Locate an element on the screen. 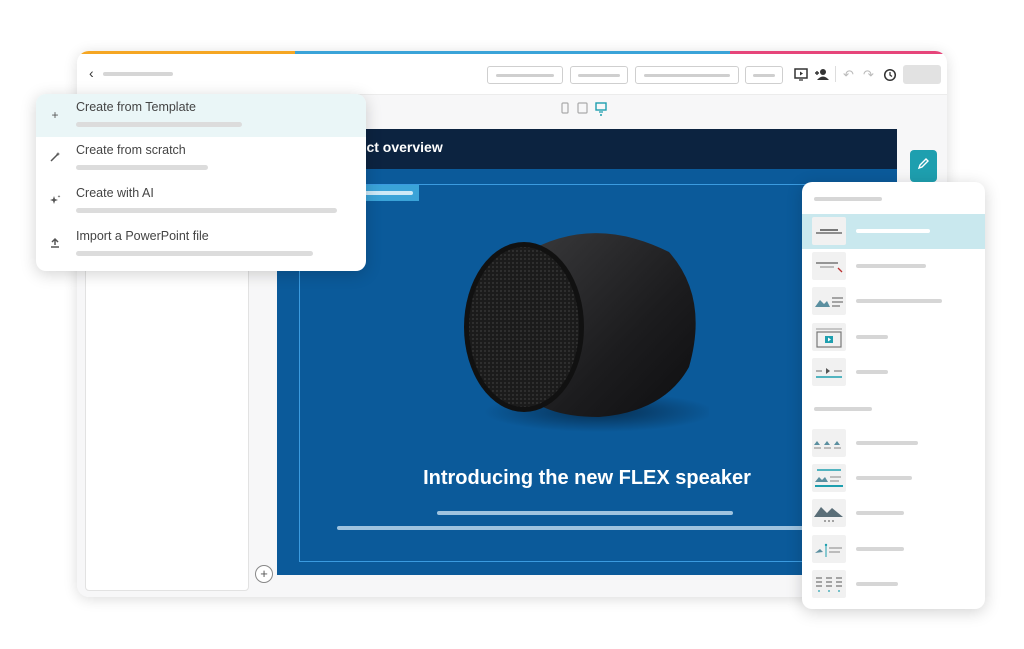 This screenshot has height=649, width=1024. edit-button is located at coordinates (923, 166).